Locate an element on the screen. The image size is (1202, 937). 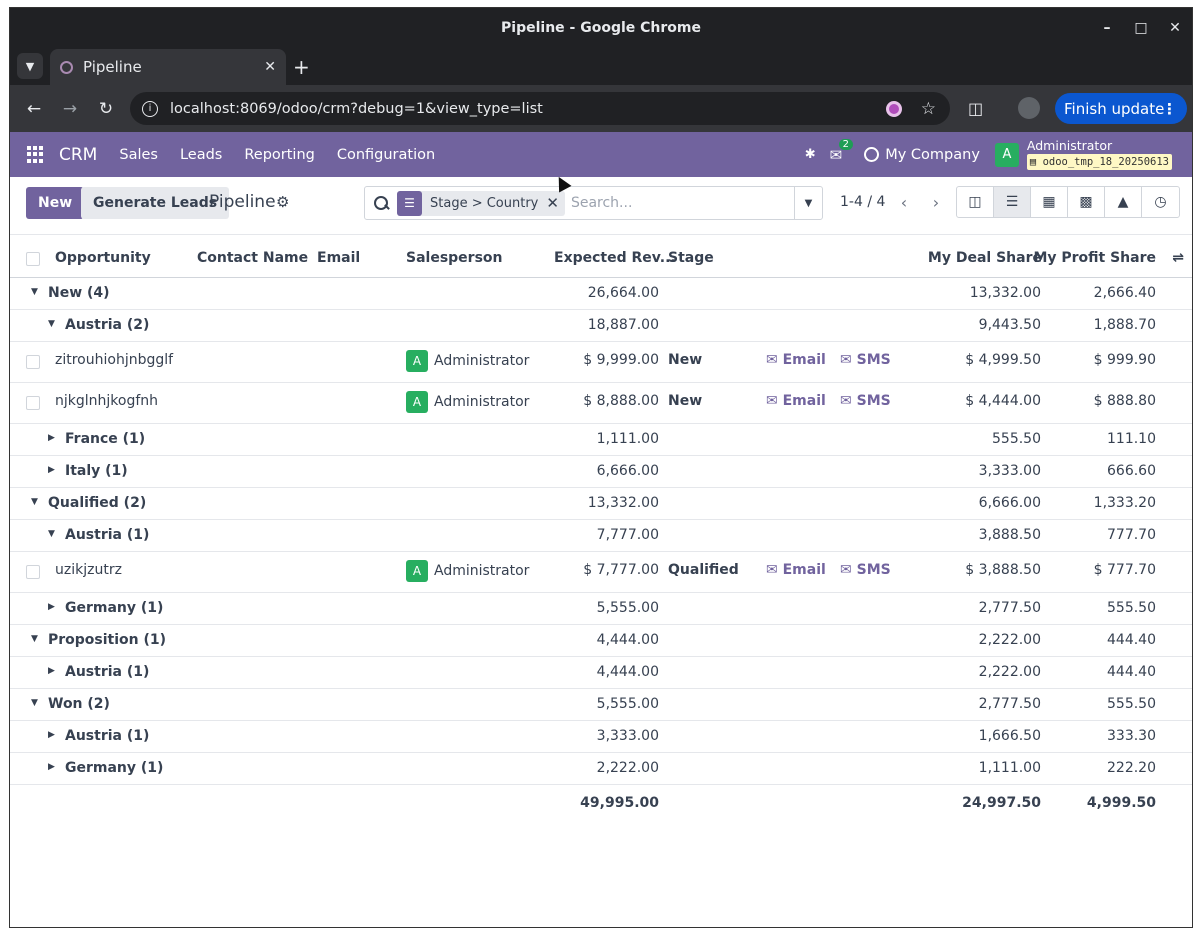
user-menu: Administrator ▤ odoo_tmp_18_20250613 is located at coordinates (1099, 154).